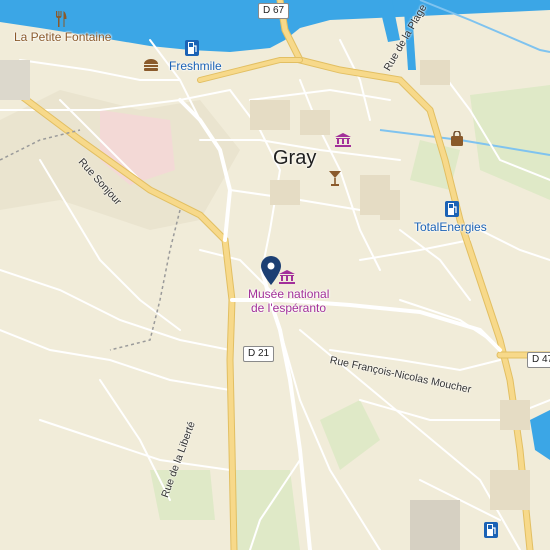  Describe the element at coordinates (295, 158) in the screenshot. I see `city-label: Gray` at that location.